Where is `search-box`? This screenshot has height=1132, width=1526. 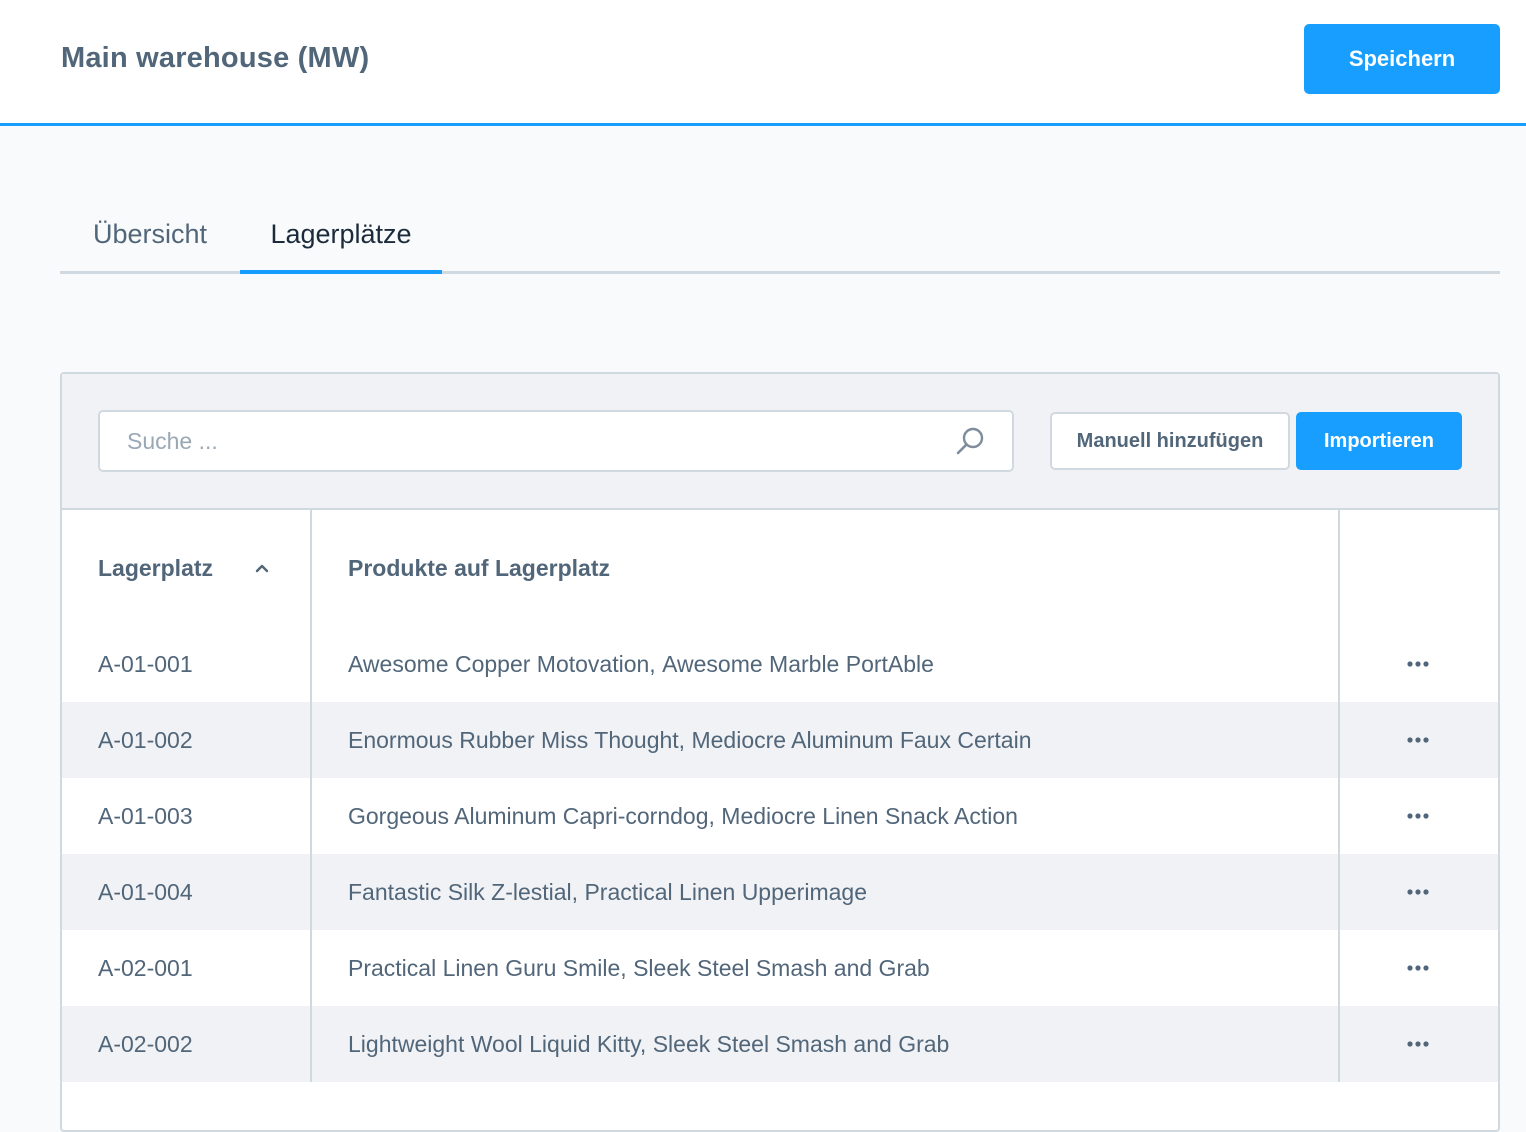
search-box is located at coordinates (556, 441).